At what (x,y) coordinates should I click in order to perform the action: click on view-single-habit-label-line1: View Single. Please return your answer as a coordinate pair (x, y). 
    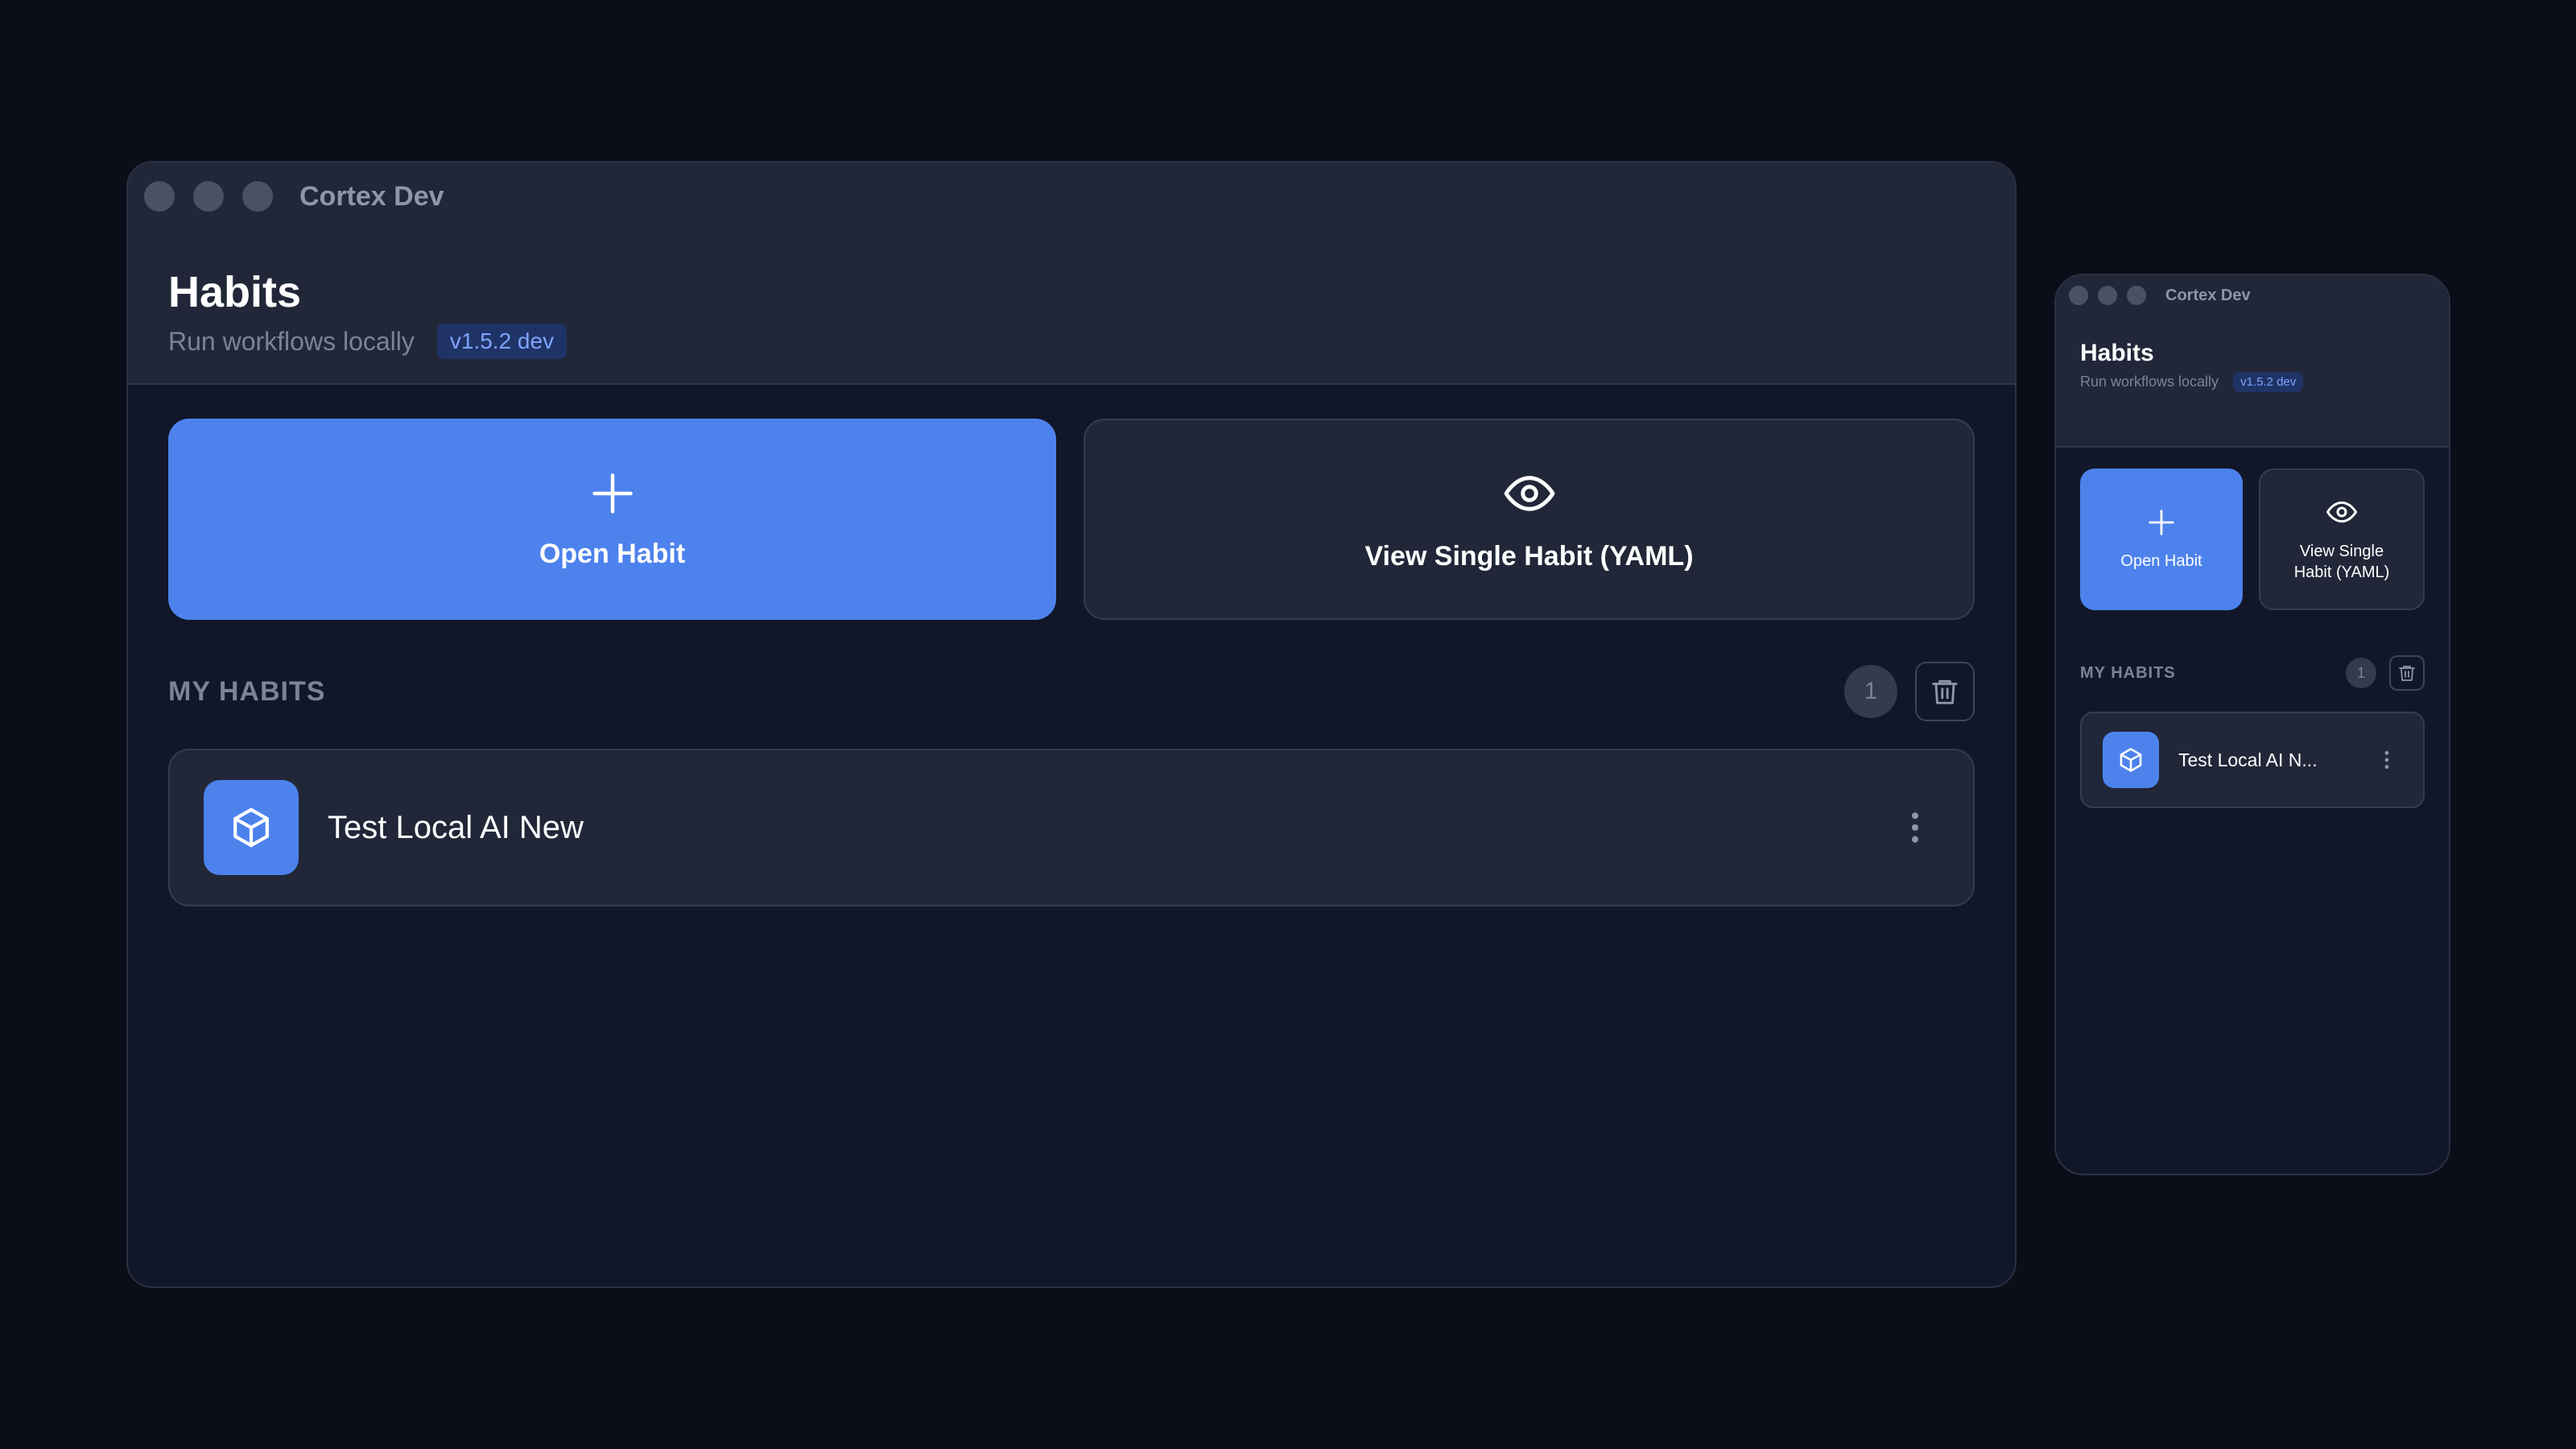
    Looking at the image, I should click on (2341, 551).